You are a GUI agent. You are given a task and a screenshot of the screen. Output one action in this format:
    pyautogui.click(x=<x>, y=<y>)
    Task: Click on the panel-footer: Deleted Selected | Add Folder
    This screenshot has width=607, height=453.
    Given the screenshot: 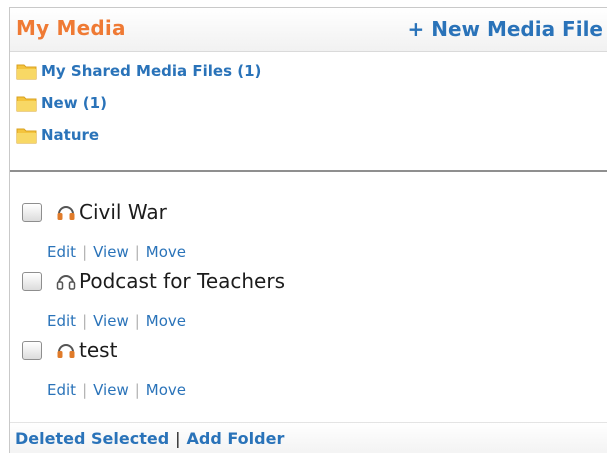 What is the action you would take?
    pyautogui.click(x=308, y=437)
    